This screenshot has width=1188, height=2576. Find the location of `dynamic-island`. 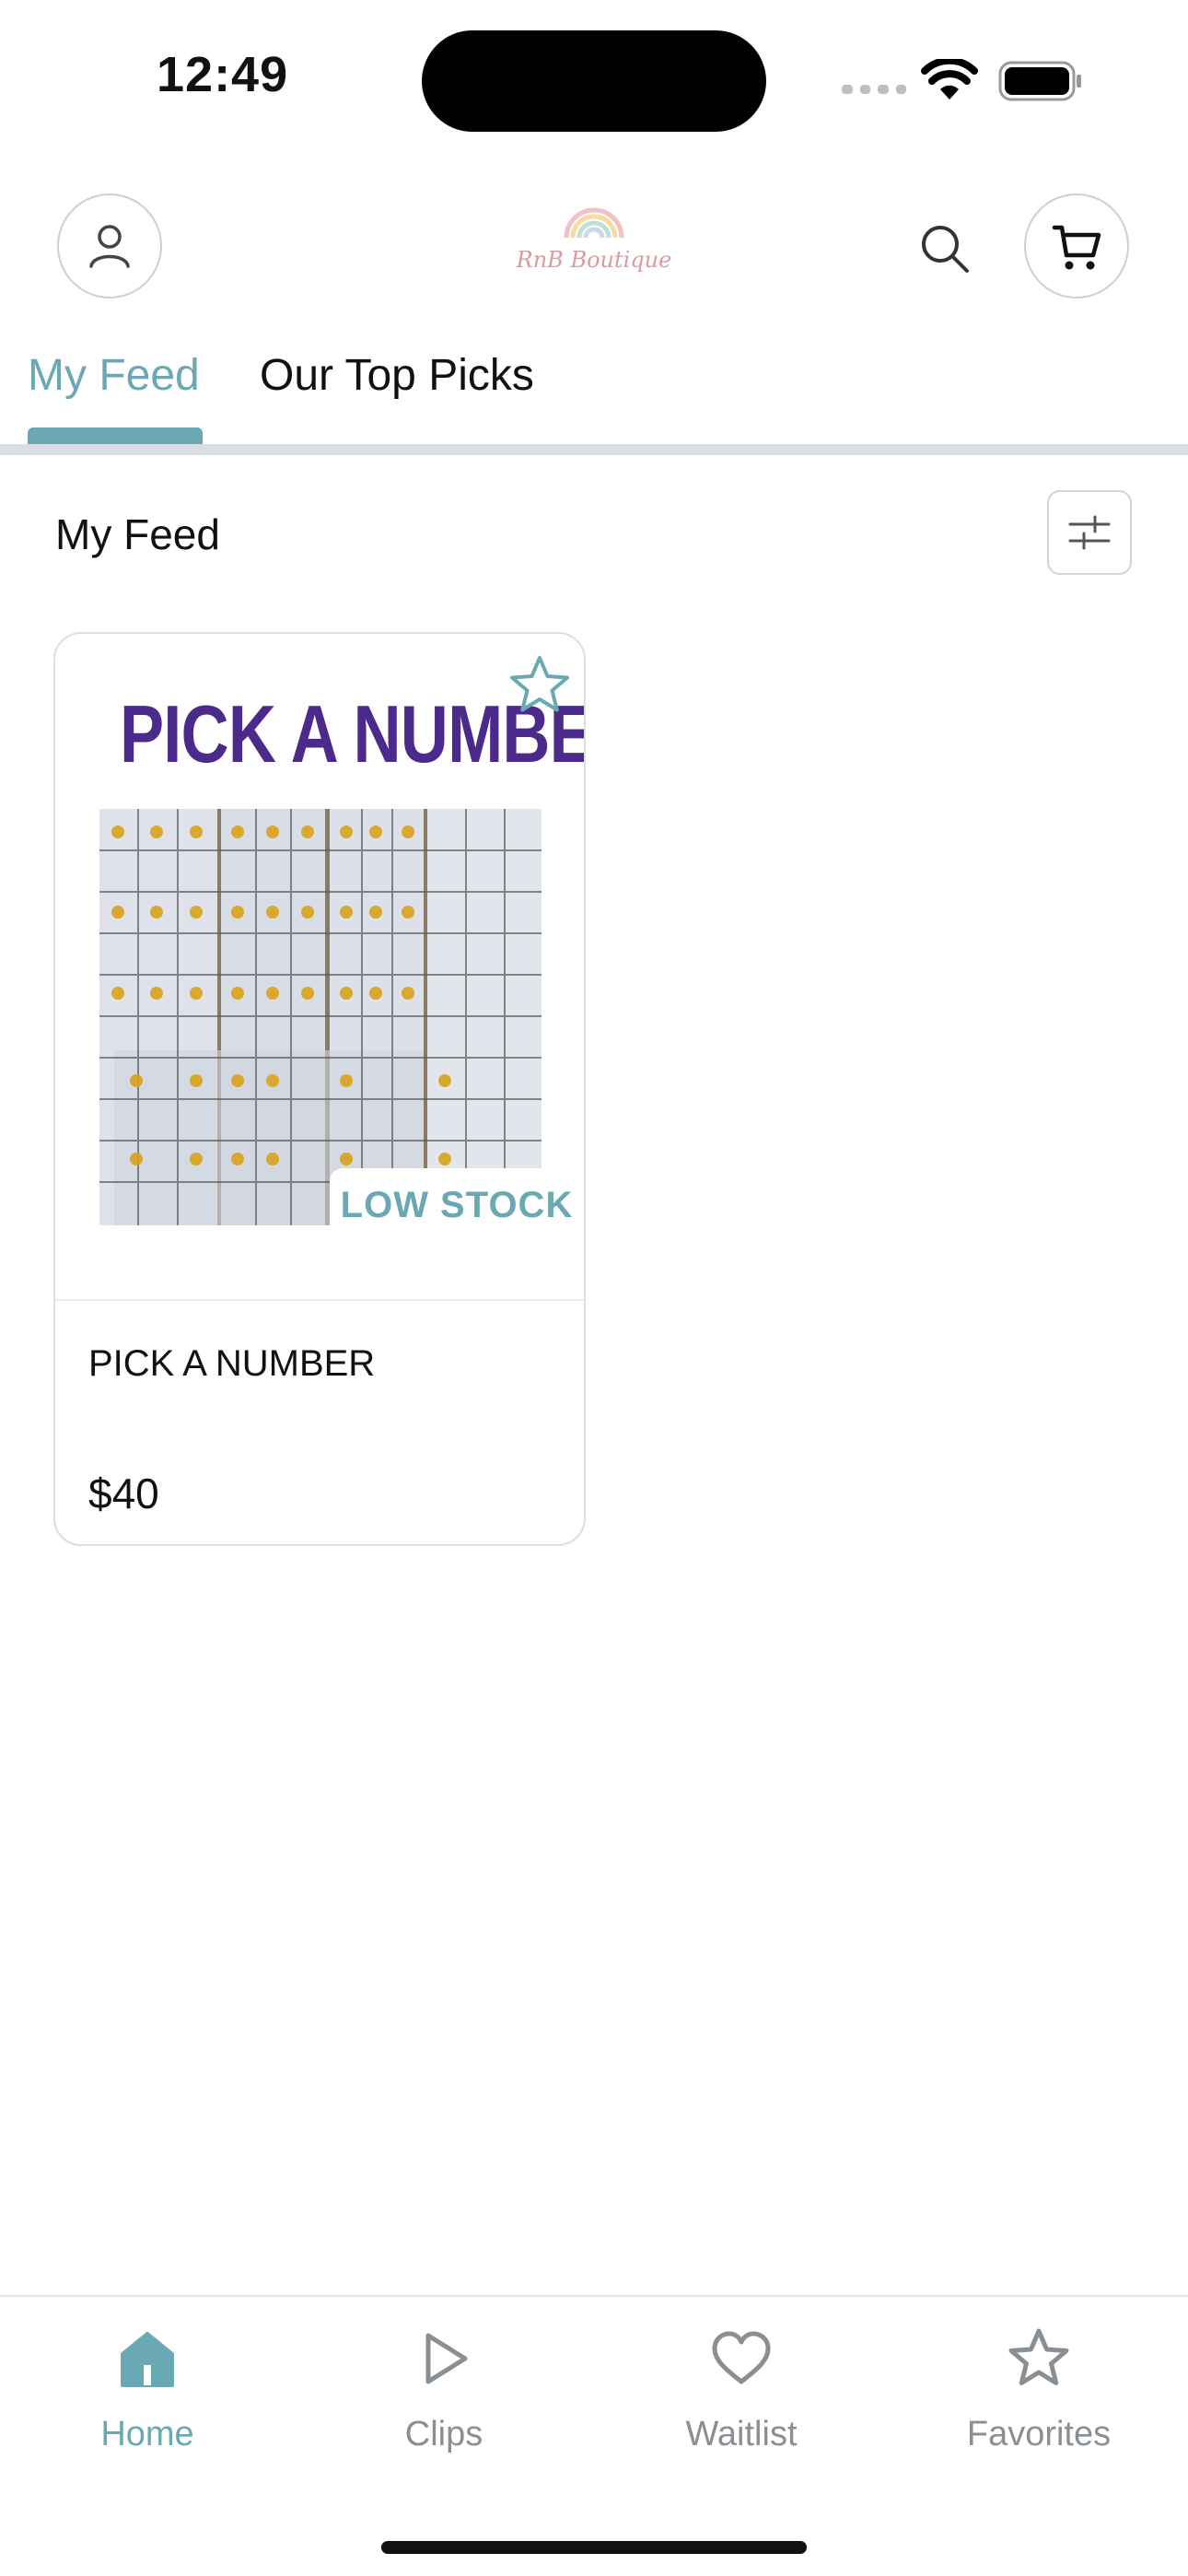

dynamic-island is located at coordinates (594, 81).